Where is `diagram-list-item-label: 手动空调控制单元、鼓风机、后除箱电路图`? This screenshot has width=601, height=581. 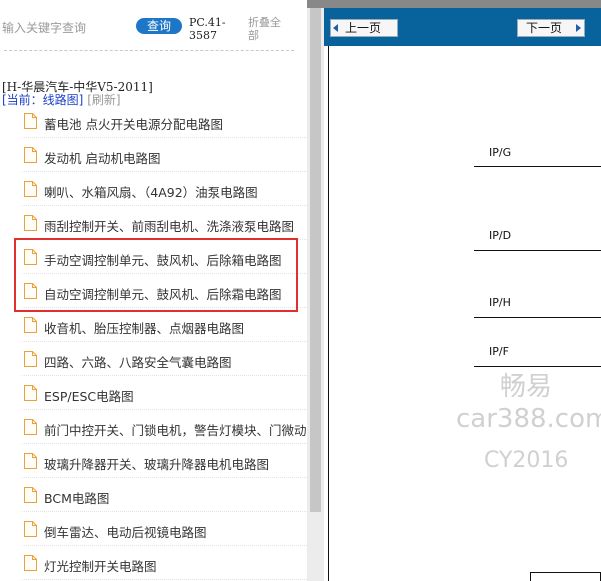 diagram-list-item-label: 手动空调控制单元、鼓风机、后除箱电路图 is located at coordinates (163, 260).